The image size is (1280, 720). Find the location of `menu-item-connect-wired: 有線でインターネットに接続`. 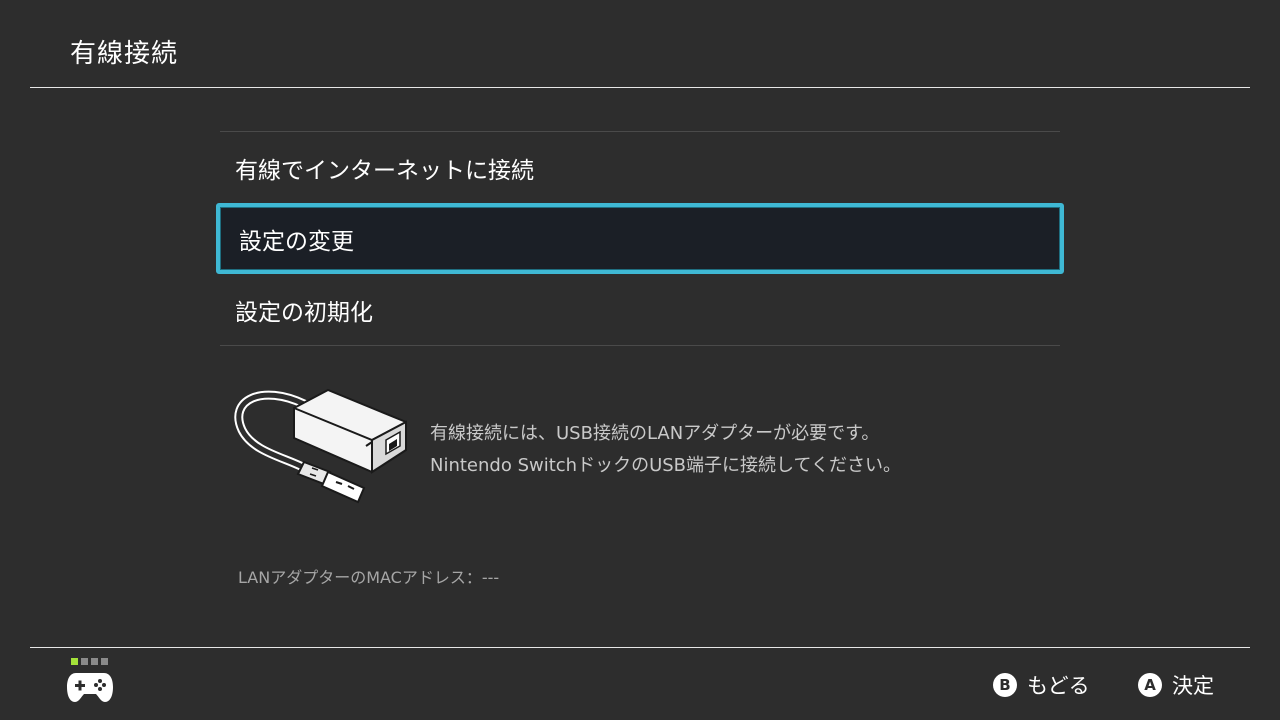

menu-item-connect-wired: 有線でインターネットに接続 is located at coordinates (640, 167).